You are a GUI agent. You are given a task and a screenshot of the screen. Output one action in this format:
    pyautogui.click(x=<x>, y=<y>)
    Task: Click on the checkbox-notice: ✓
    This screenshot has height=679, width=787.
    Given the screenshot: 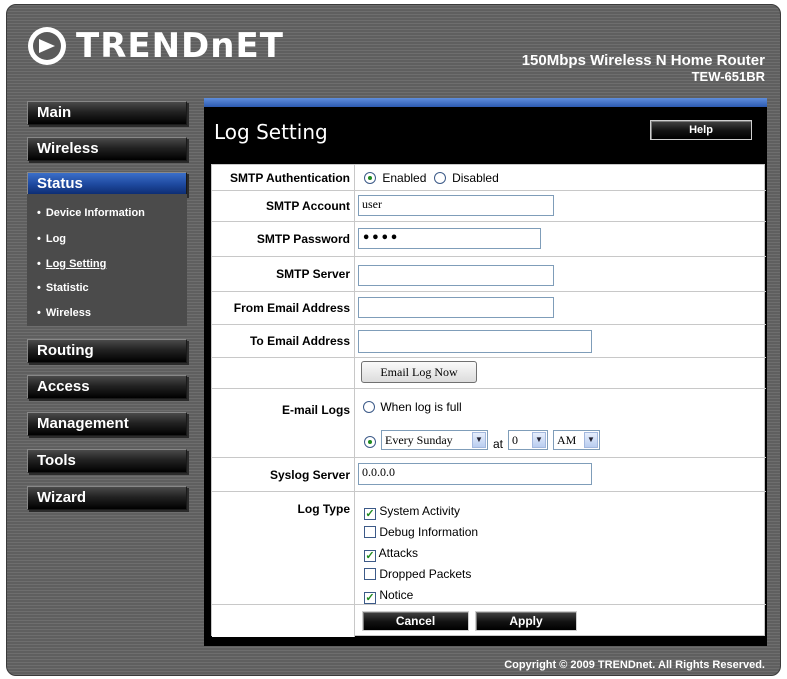 What is the action you would take?
    pyautogui.click(x=370, y=598)
    